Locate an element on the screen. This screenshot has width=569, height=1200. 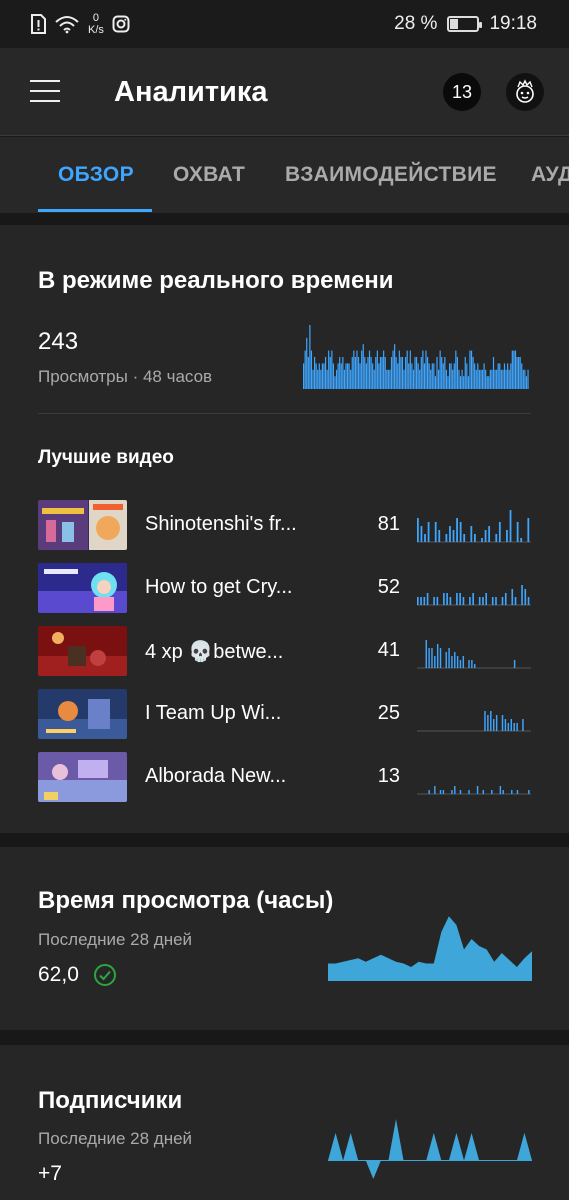
tab-audience: АУДИТОРИЯ is located at coordinates (550, 175).